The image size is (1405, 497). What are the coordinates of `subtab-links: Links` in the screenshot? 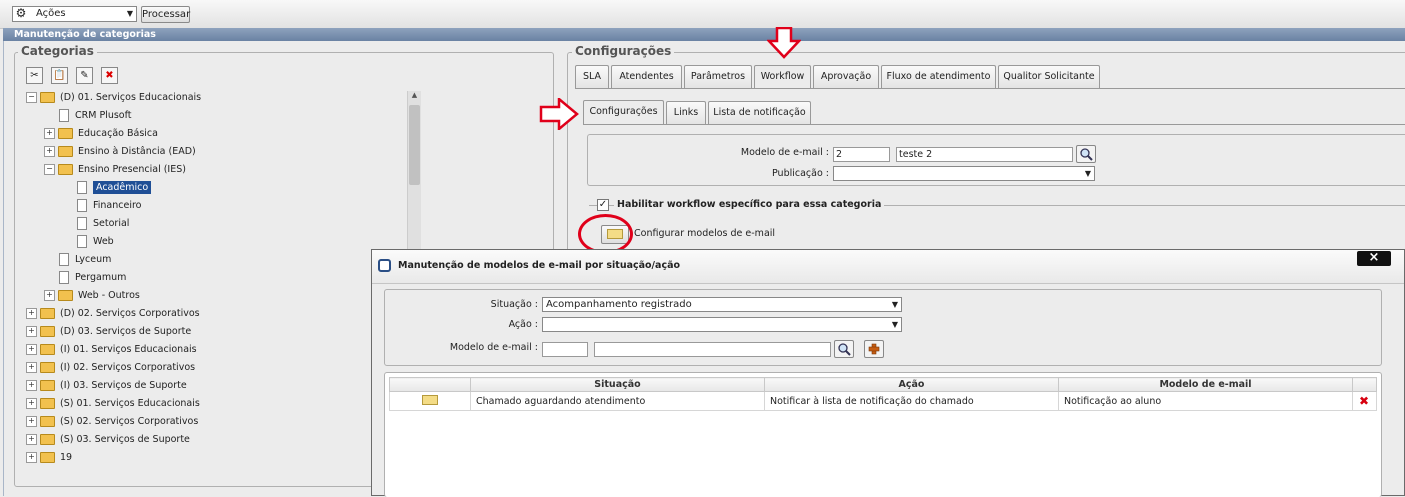 It's located at (686, 112).